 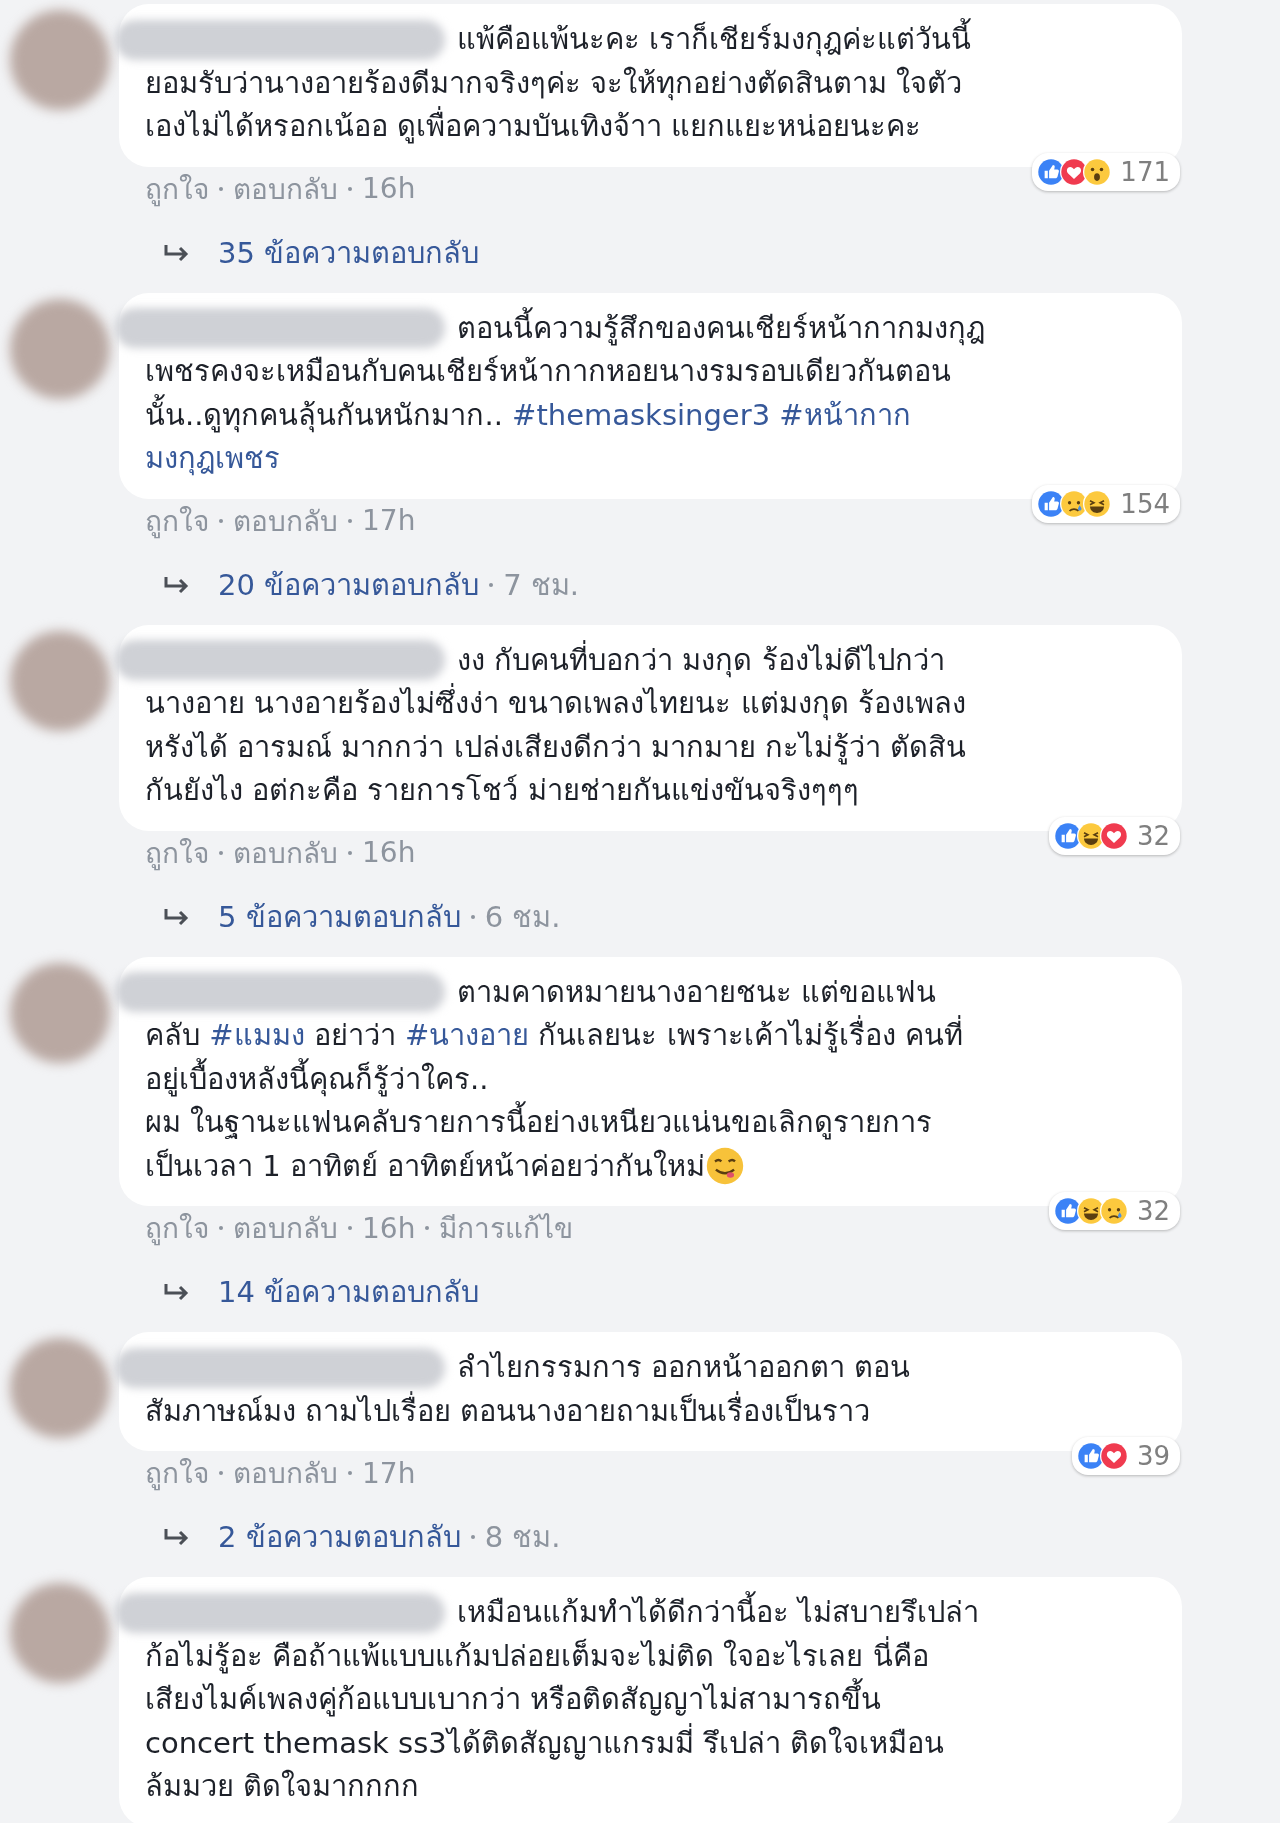 I want to click on comment-text: เพชรคงจะเหมือนกับคนเชียร์หน้ากากหอยนางรมรอบเดียวกันตอน นั้น..ดูทุกคนลุ้นกันหนักมาก.. #themasksinger3 #หน้ากาก มงกุฎเพชร, so click(x=548, y=415).